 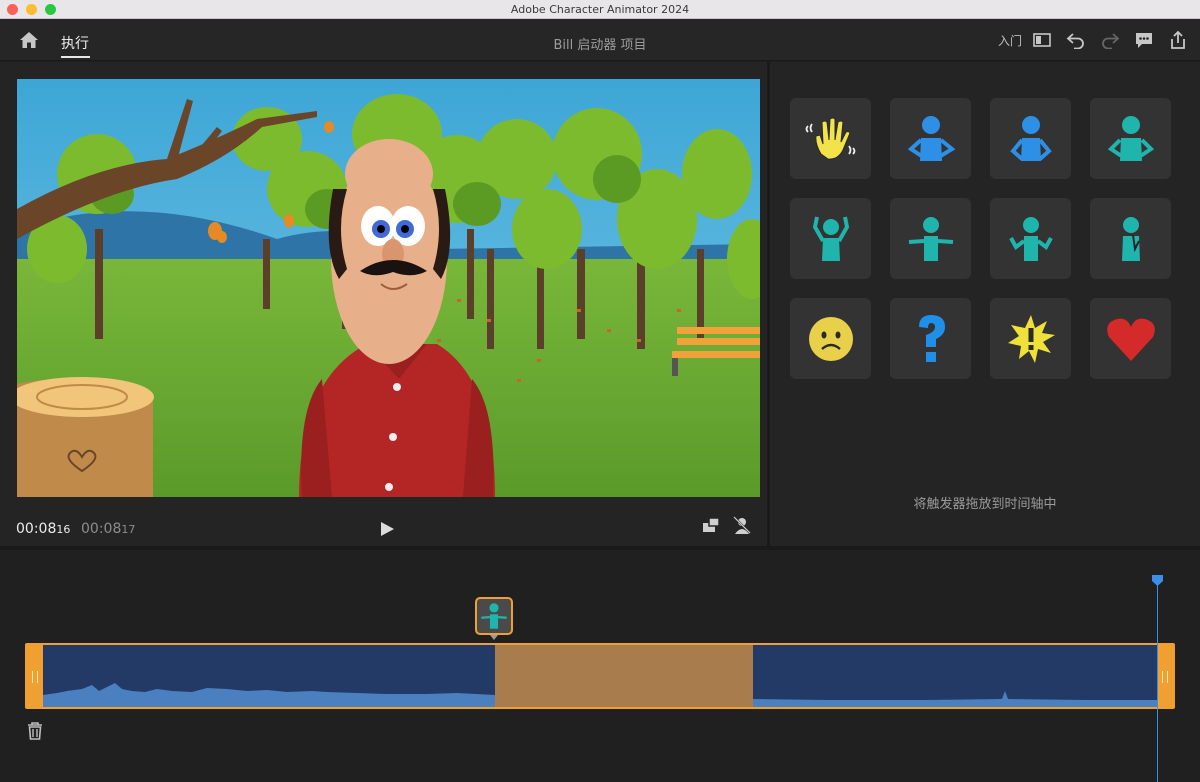 I want to click on redo-icon, so click(x=1111, y=41).